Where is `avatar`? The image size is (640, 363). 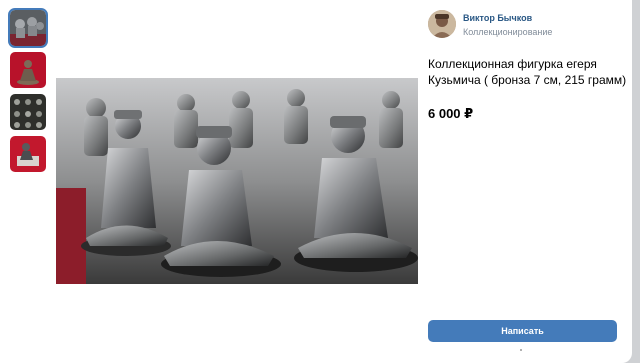 avatar is located at coordinates (442, 24).